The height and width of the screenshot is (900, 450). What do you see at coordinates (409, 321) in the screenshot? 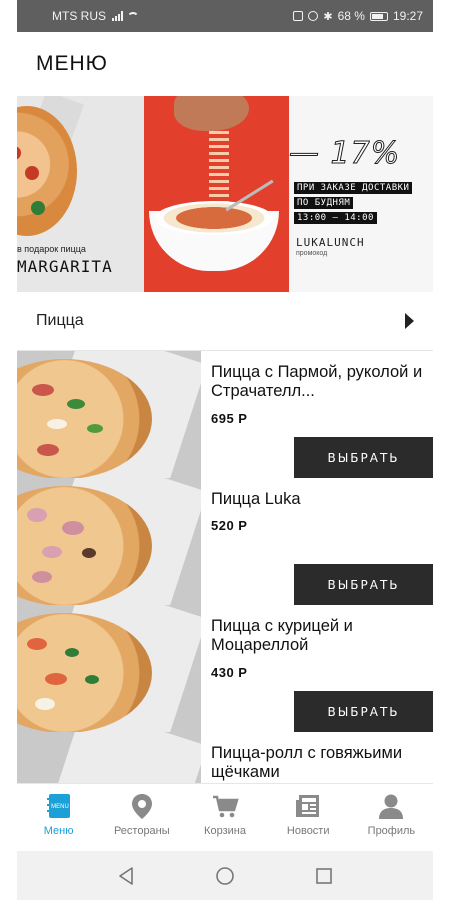
I see `chevron-right-icon` at bounding box center [409, 321].